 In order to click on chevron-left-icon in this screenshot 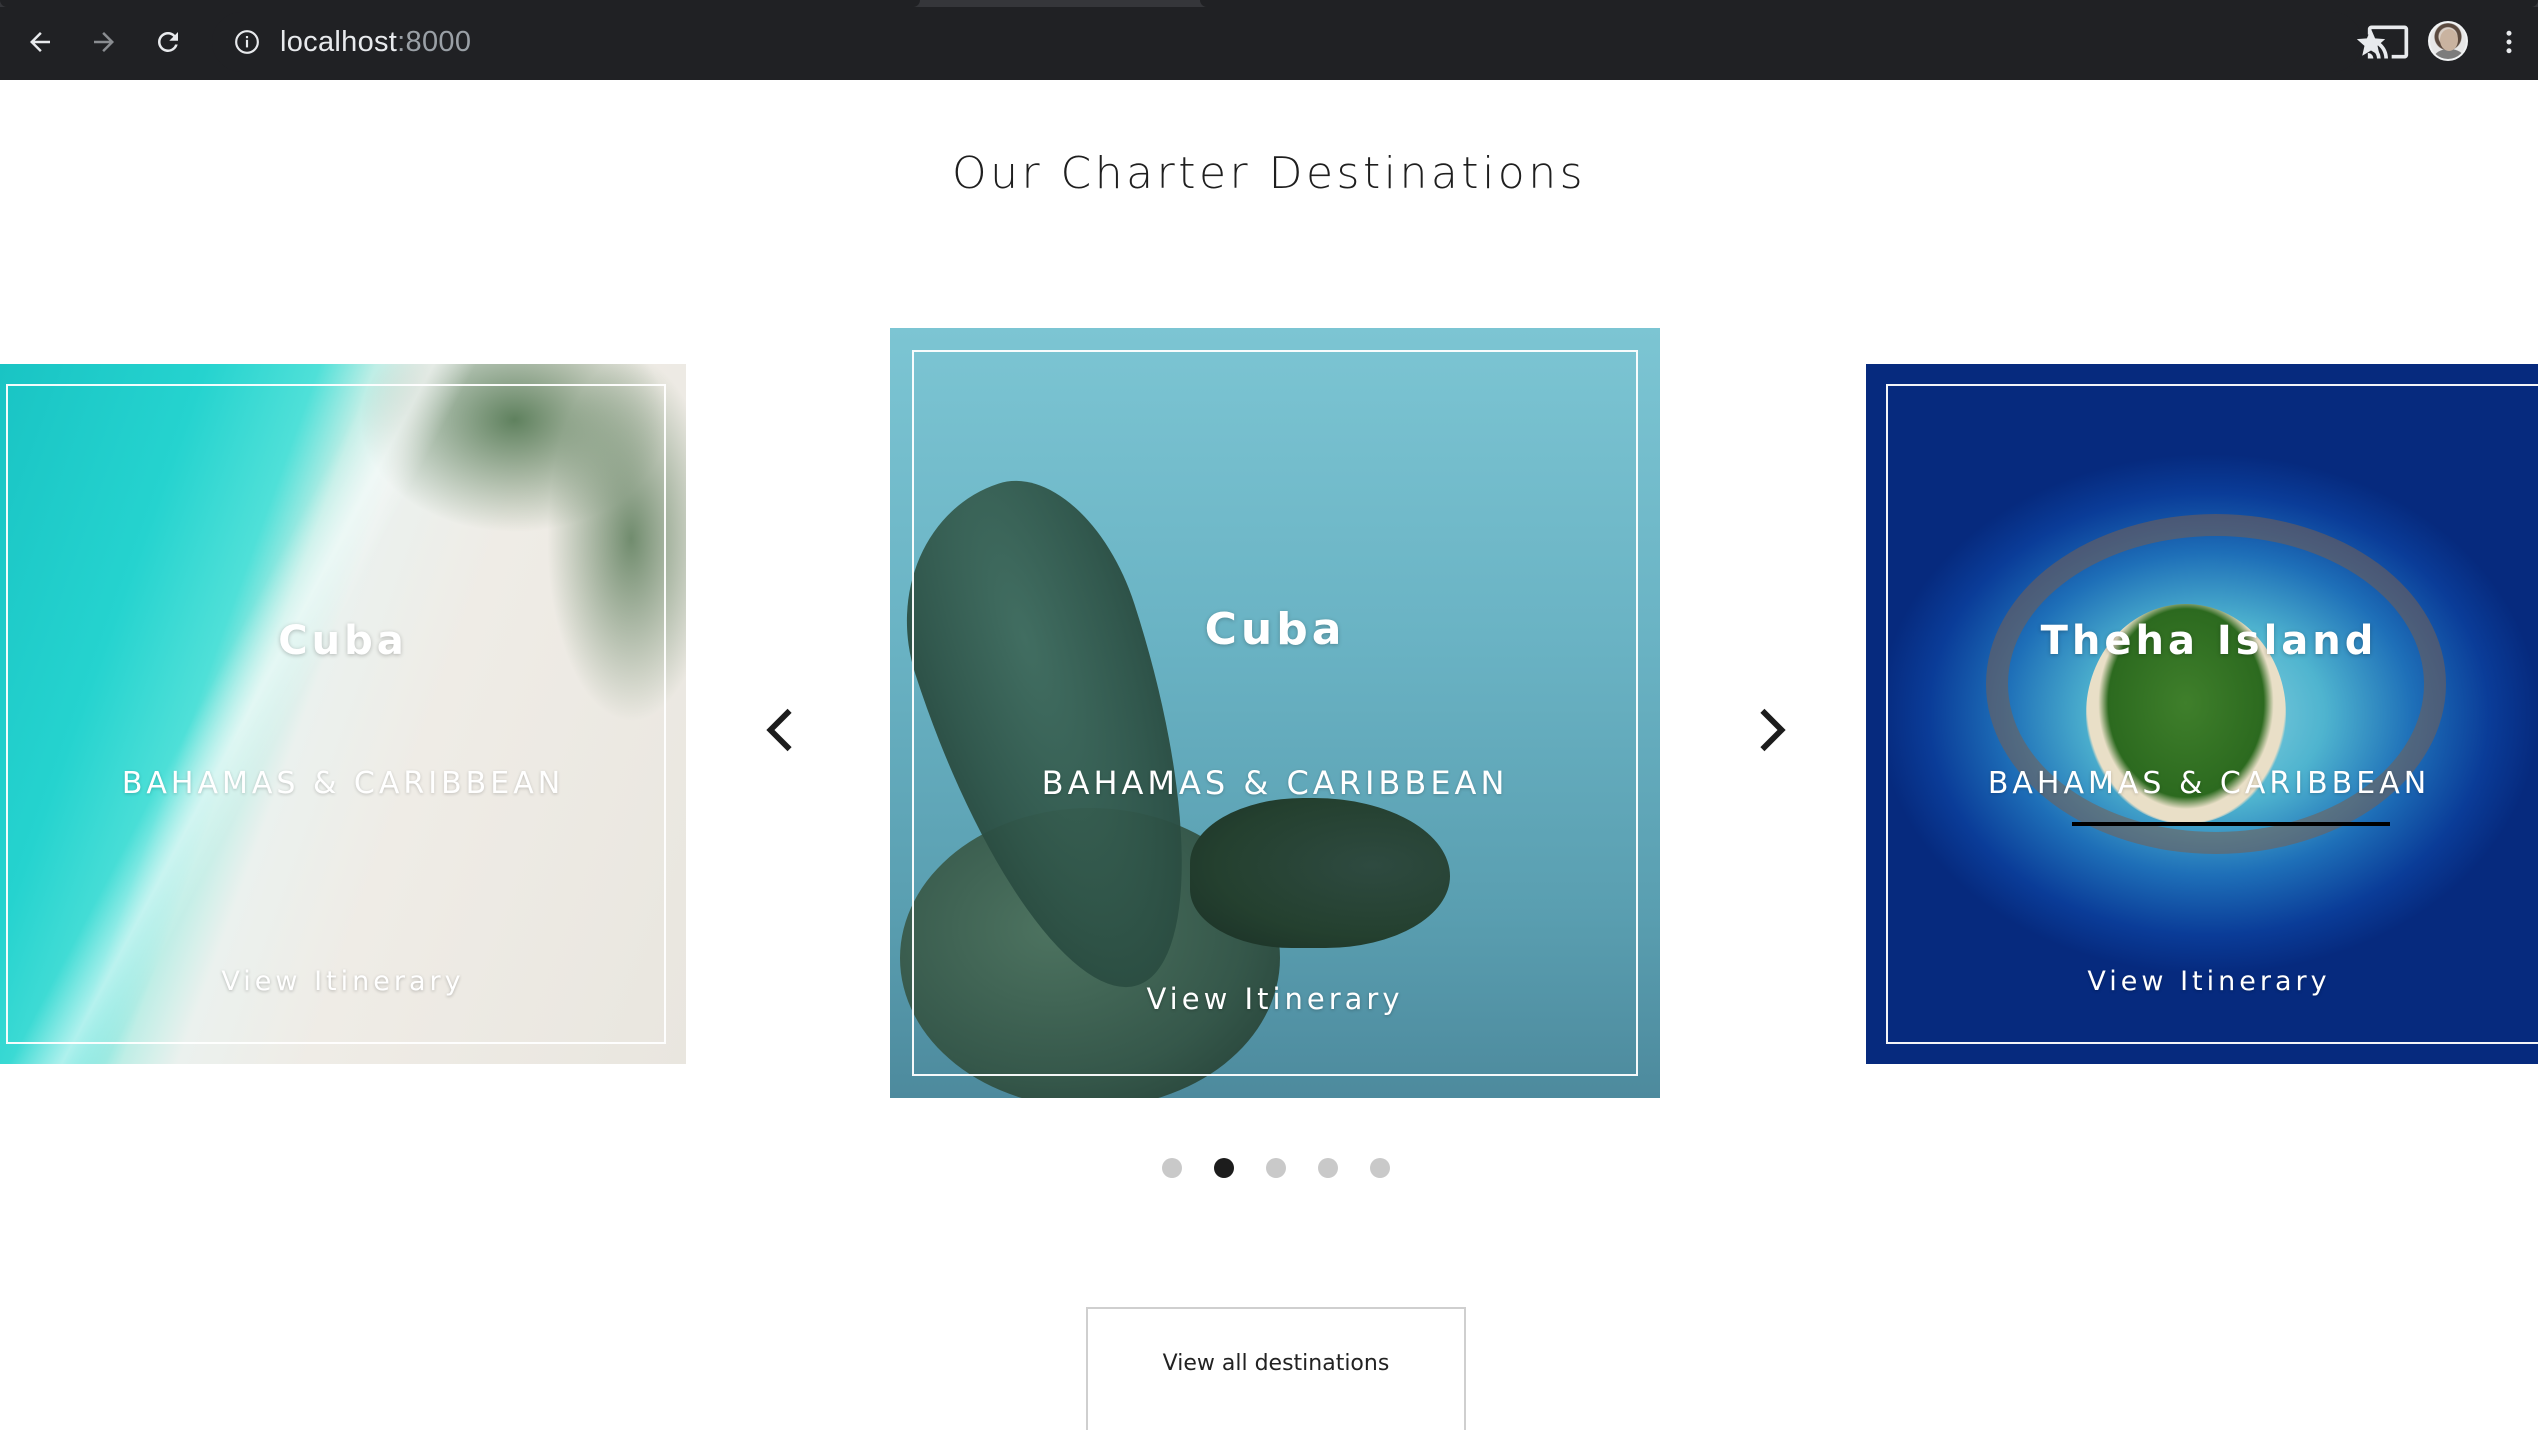, I will do `click(779, 730)`.